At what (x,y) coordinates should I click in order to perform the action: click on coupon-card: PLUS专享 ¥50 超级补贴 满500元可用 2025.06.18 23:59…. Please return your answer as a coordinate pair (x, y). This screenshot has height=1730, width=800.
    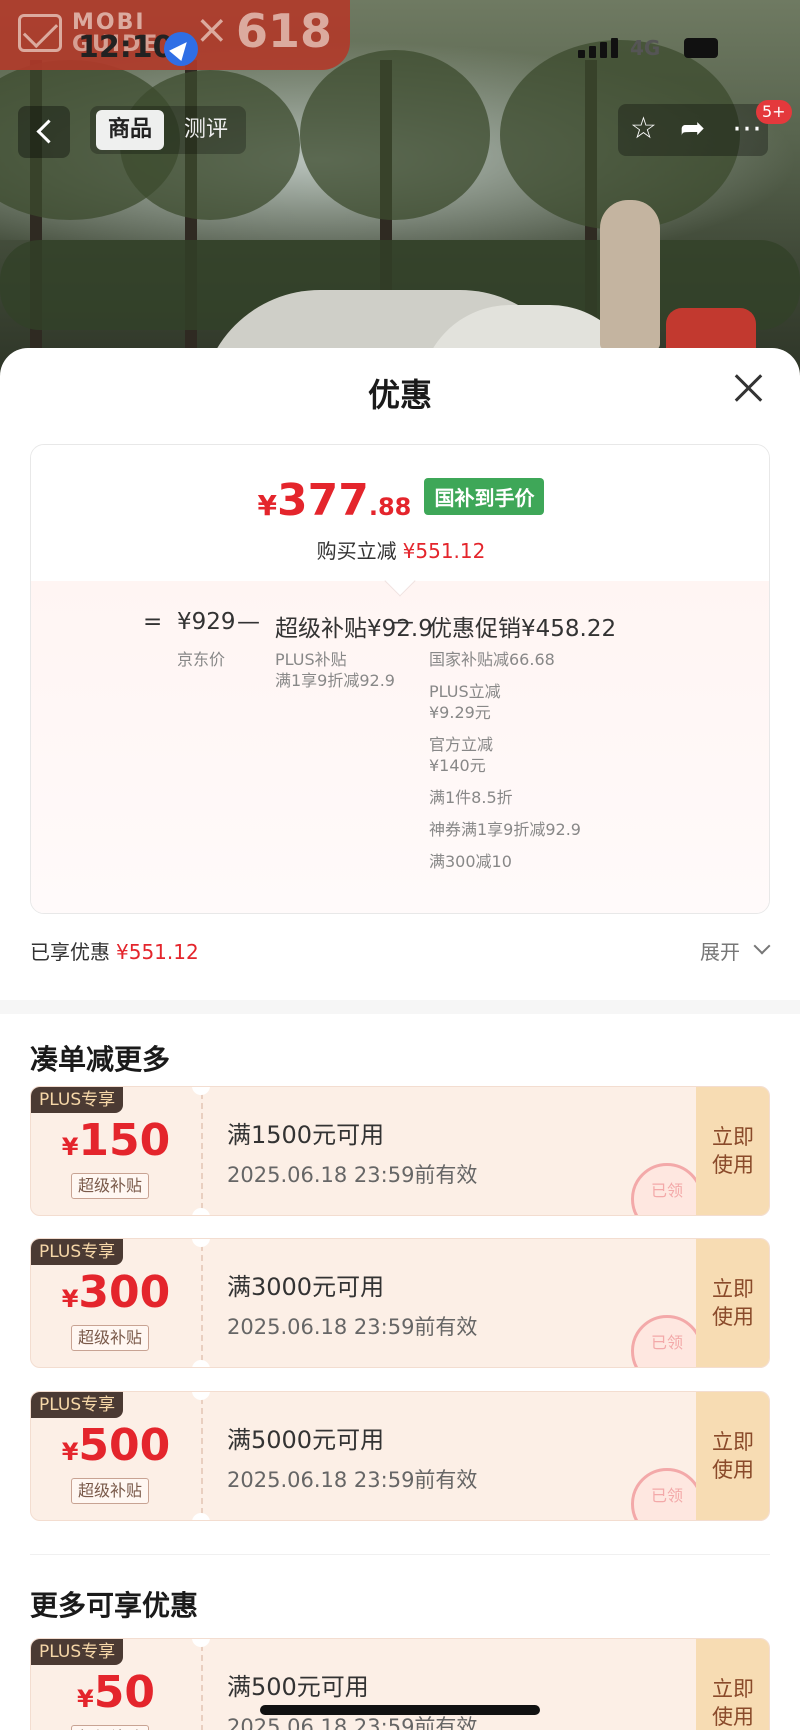
    Looking at the image, I should click on (400, 1684).